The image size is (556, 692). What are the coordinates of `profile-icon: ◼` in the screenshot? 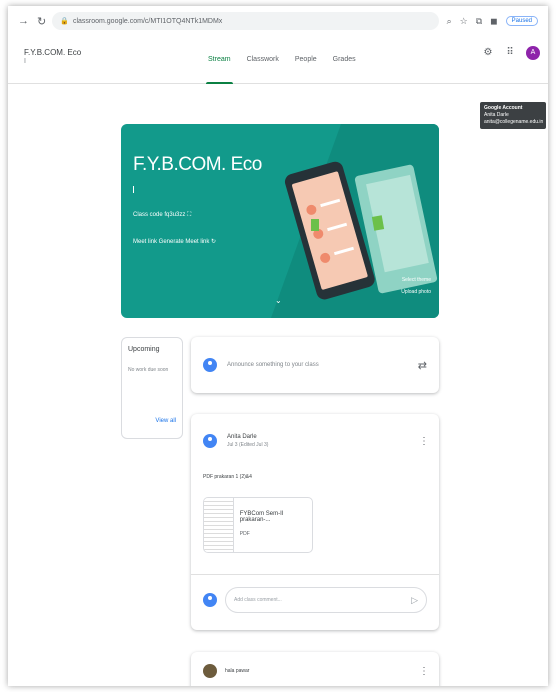 It's located at (493, 21).